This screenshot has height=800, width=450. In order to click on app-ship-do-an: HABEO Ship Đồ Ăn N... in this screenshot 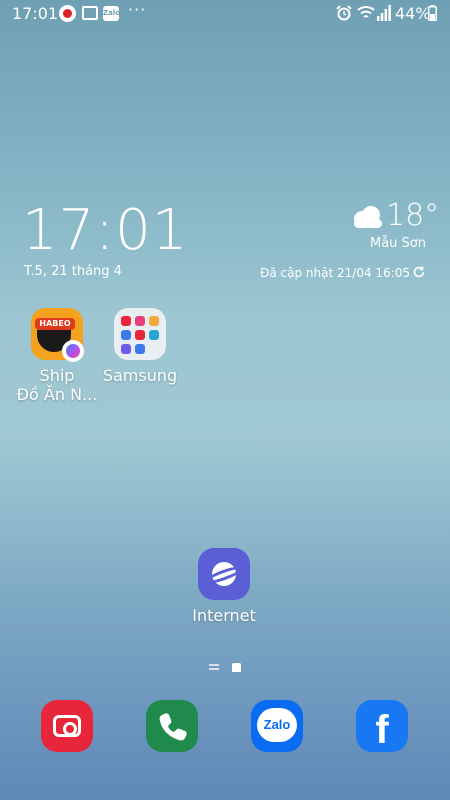, I will do `click(57, 356)`.